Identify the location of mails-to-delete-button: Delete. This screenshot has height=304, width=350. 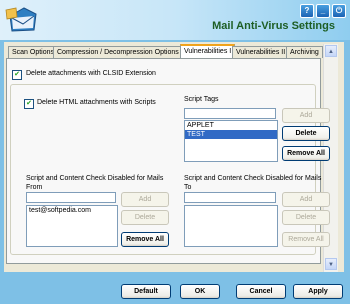
(306, 217).